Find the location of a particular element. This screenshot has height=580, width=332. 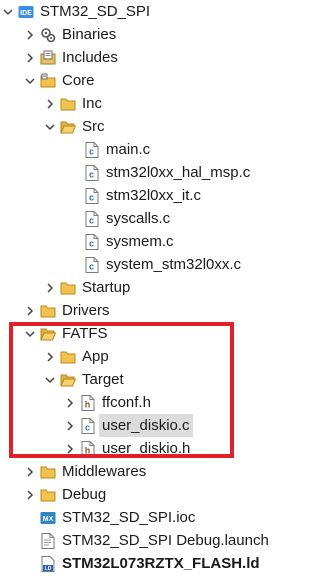

tree-item-ld-file: LD STM32L073RZTX_FLASH.ld is located at coordinates (150, 563).